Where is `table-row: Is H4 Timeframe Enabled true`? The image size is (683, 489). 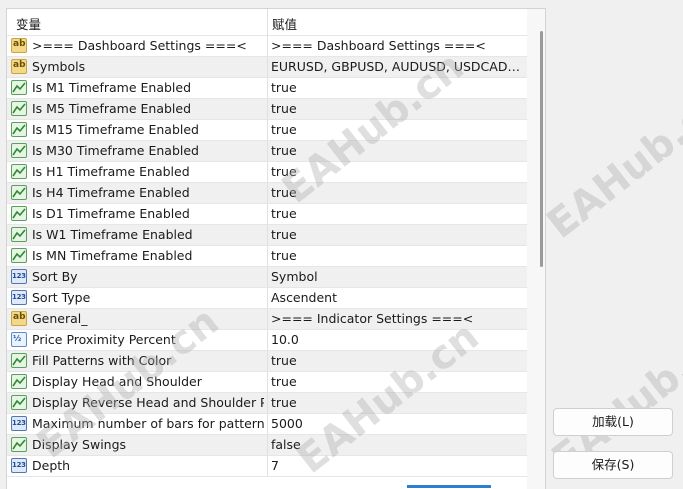 table-row: Is H4 Timeframe Enabled true is located at coordinates (267, 193).